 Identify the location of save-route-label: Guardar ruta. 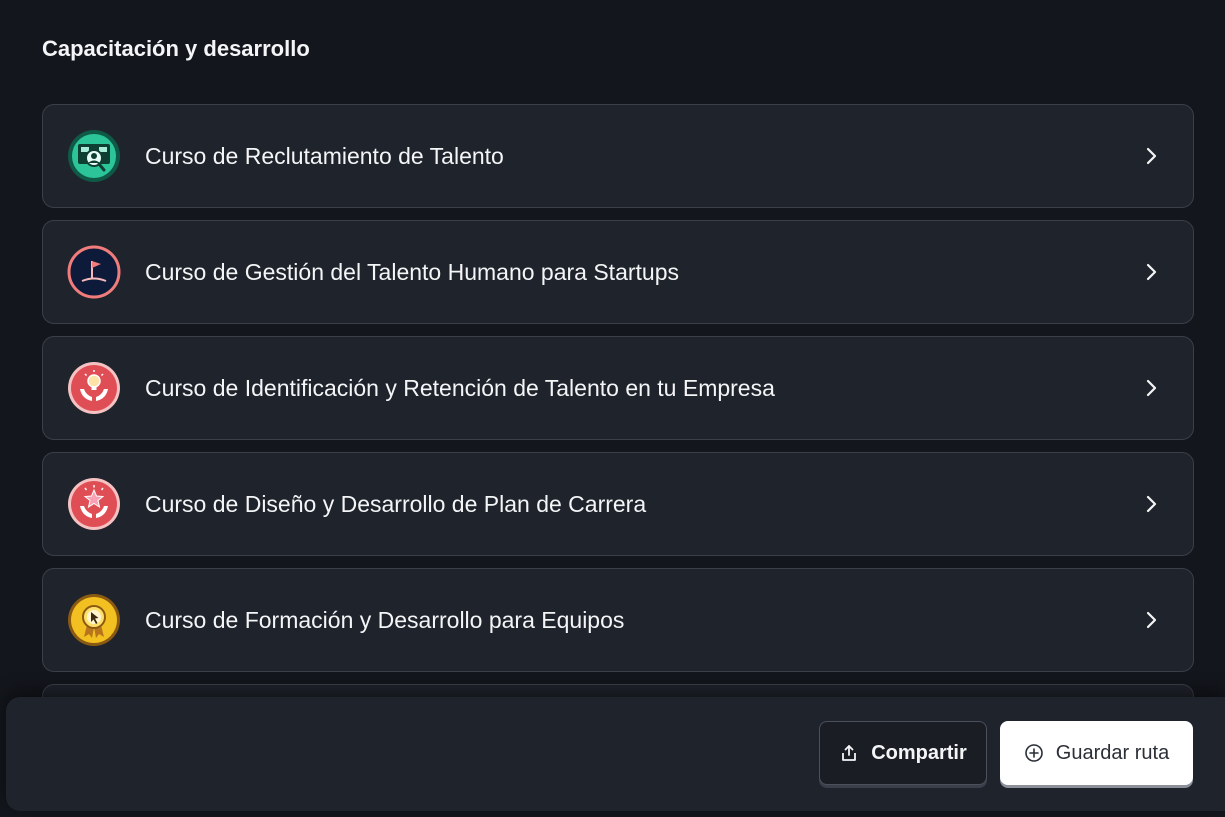
(1112, 752).